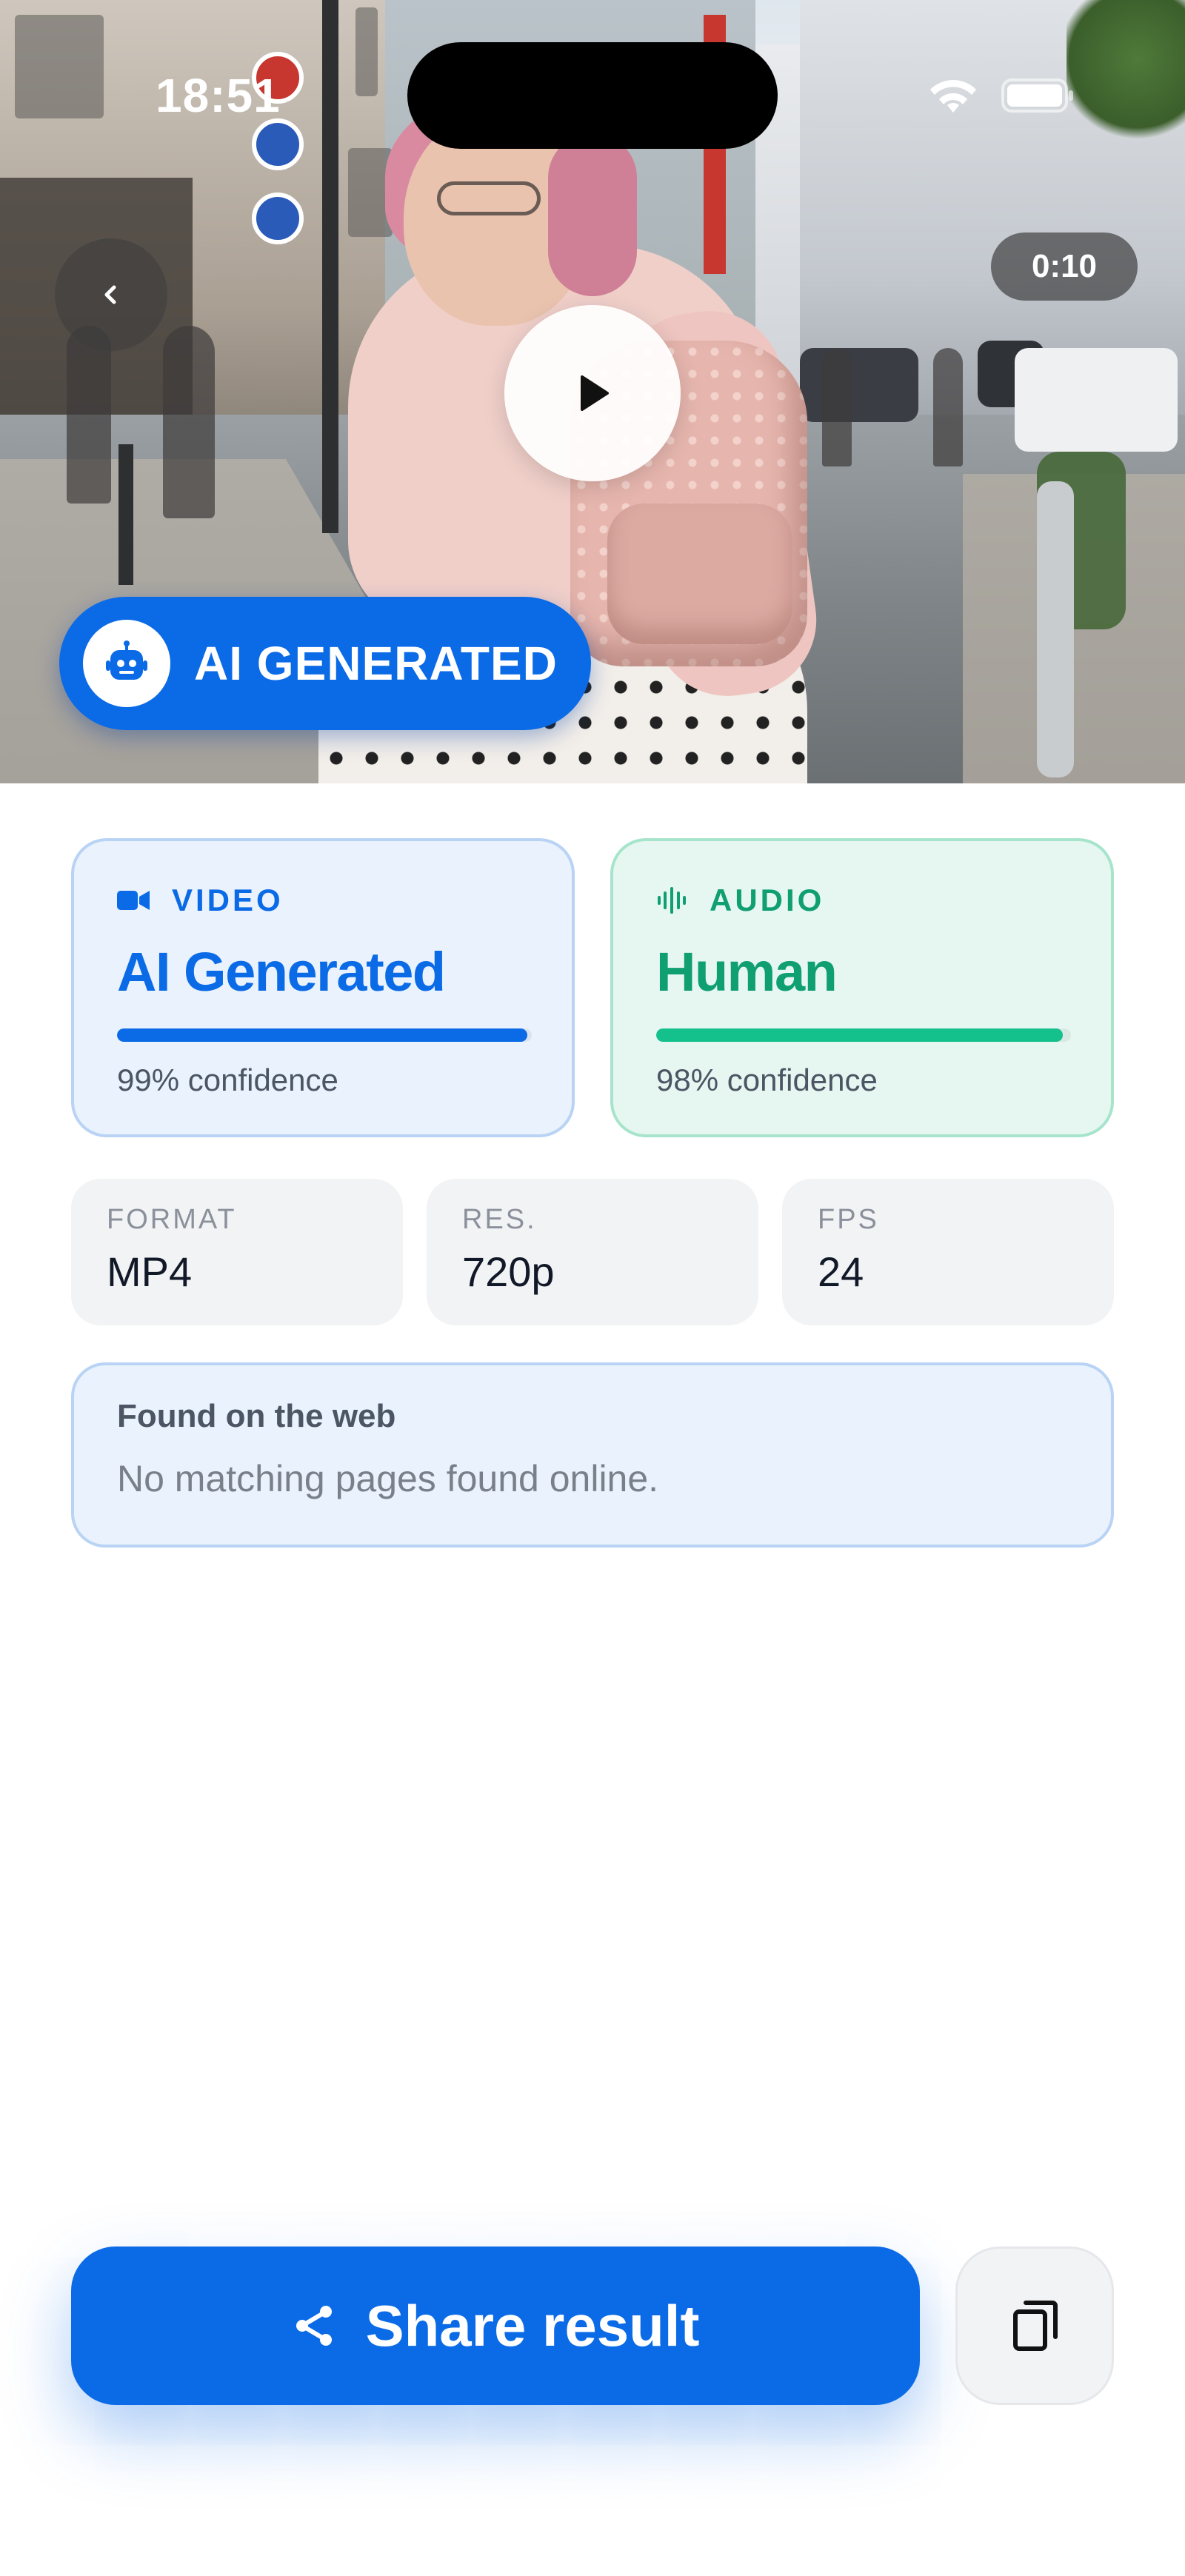 The height and width of the screenshot is (2576, 1185). I want to click on ai-generated-badge: AI GENERATED, so click(325, 663).